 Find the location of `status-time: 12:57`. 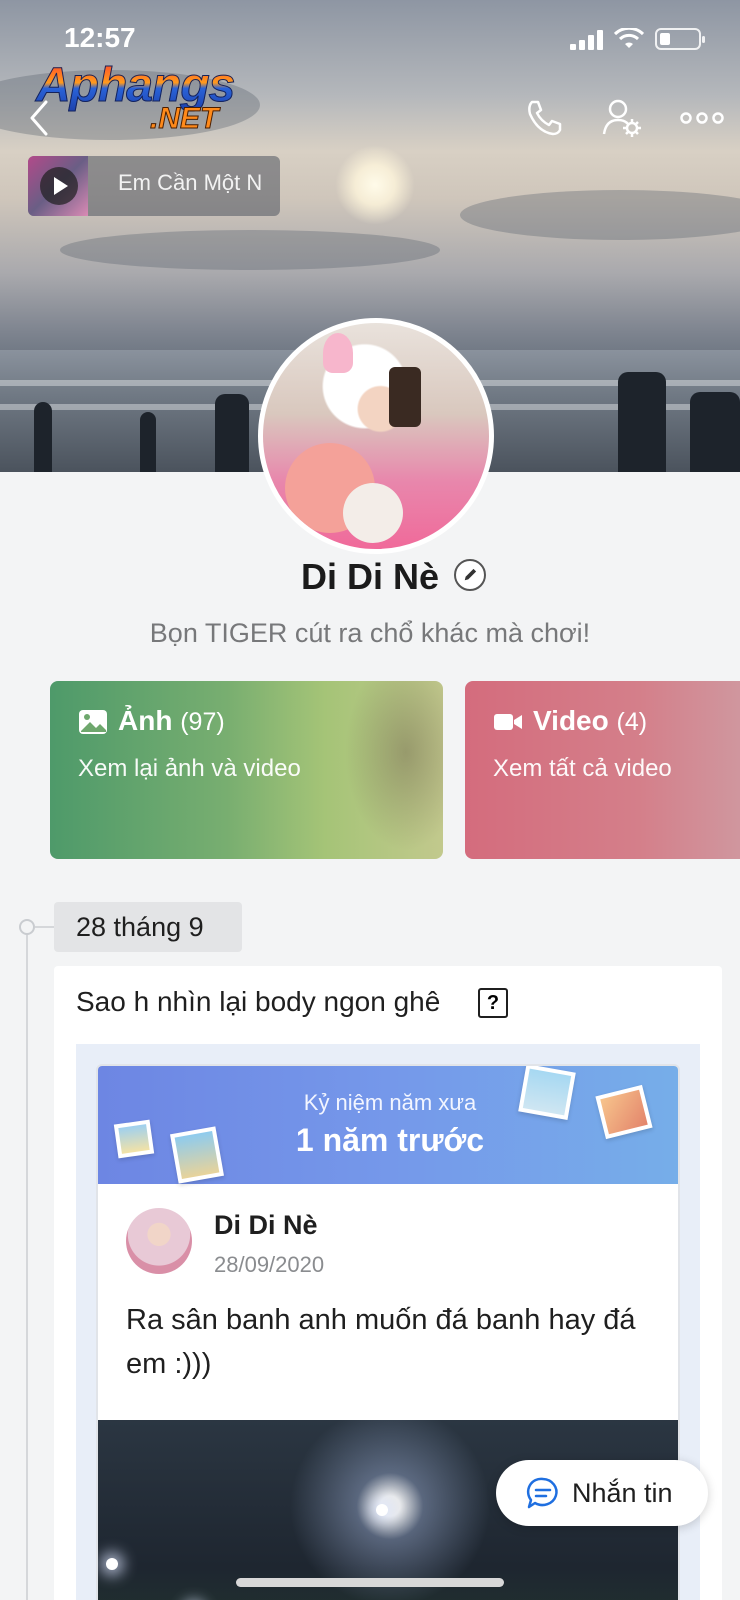

status-time: 12:57 is located at coordinates (100, 37).